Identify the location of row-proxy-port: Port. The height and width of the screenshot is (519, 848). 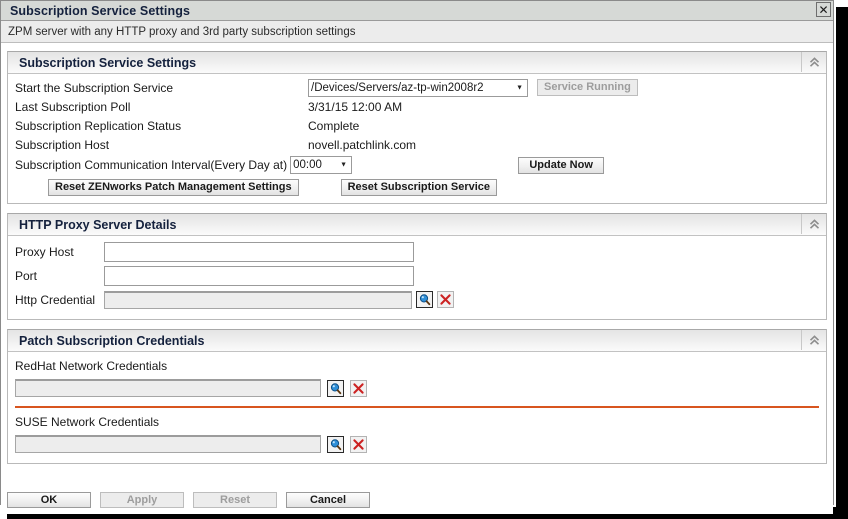
(417, 276).